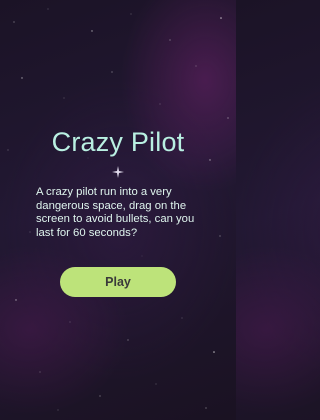  What do you see at coordinates (118, 142) in the screenshot?
I see `game-title: Crazy Pilot` at bounding box center [118, 142].